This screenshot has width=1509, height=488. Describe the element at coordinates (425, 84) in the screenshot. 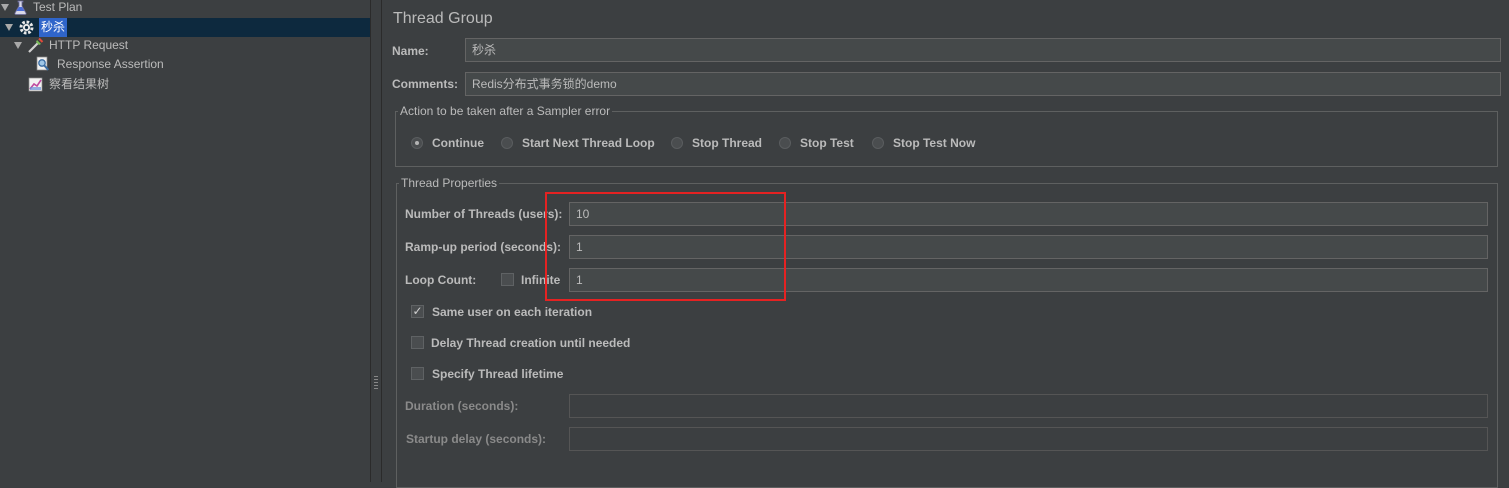

I see `comments-label: Comments:` at that location.